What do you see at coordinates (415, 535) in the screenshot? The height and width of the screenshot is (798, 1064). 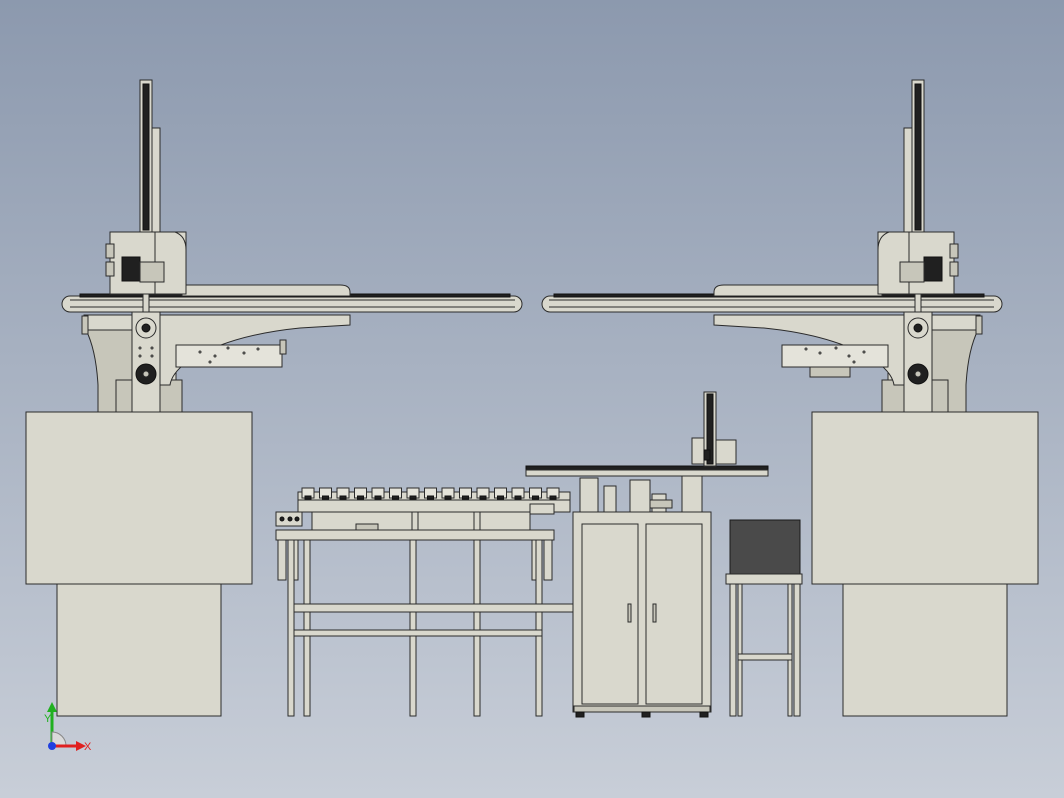 I see `table-top` at bounding box center [415, 535].